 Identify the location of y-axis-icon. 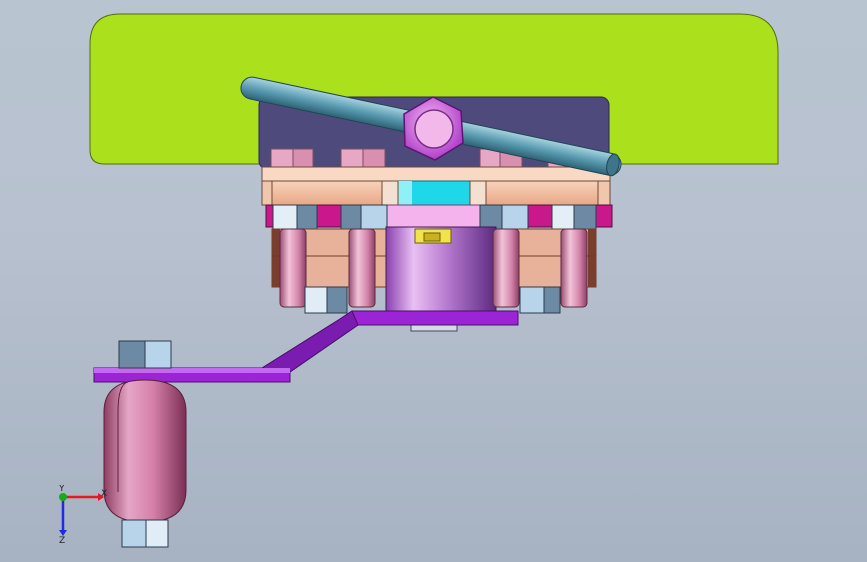
(63, 497).